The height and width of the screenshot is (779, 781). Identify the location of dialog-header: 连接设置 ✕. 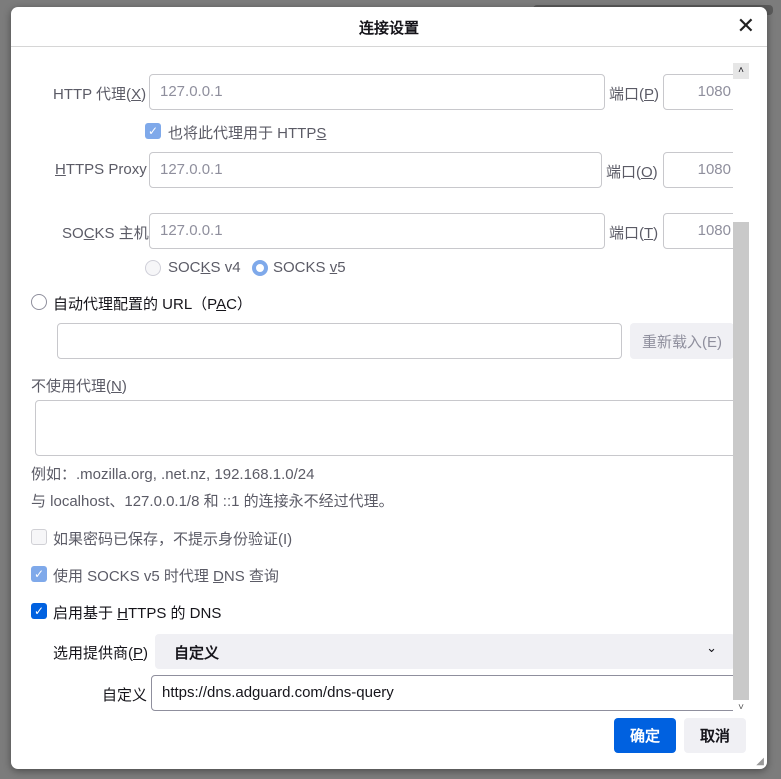
(389, 27).